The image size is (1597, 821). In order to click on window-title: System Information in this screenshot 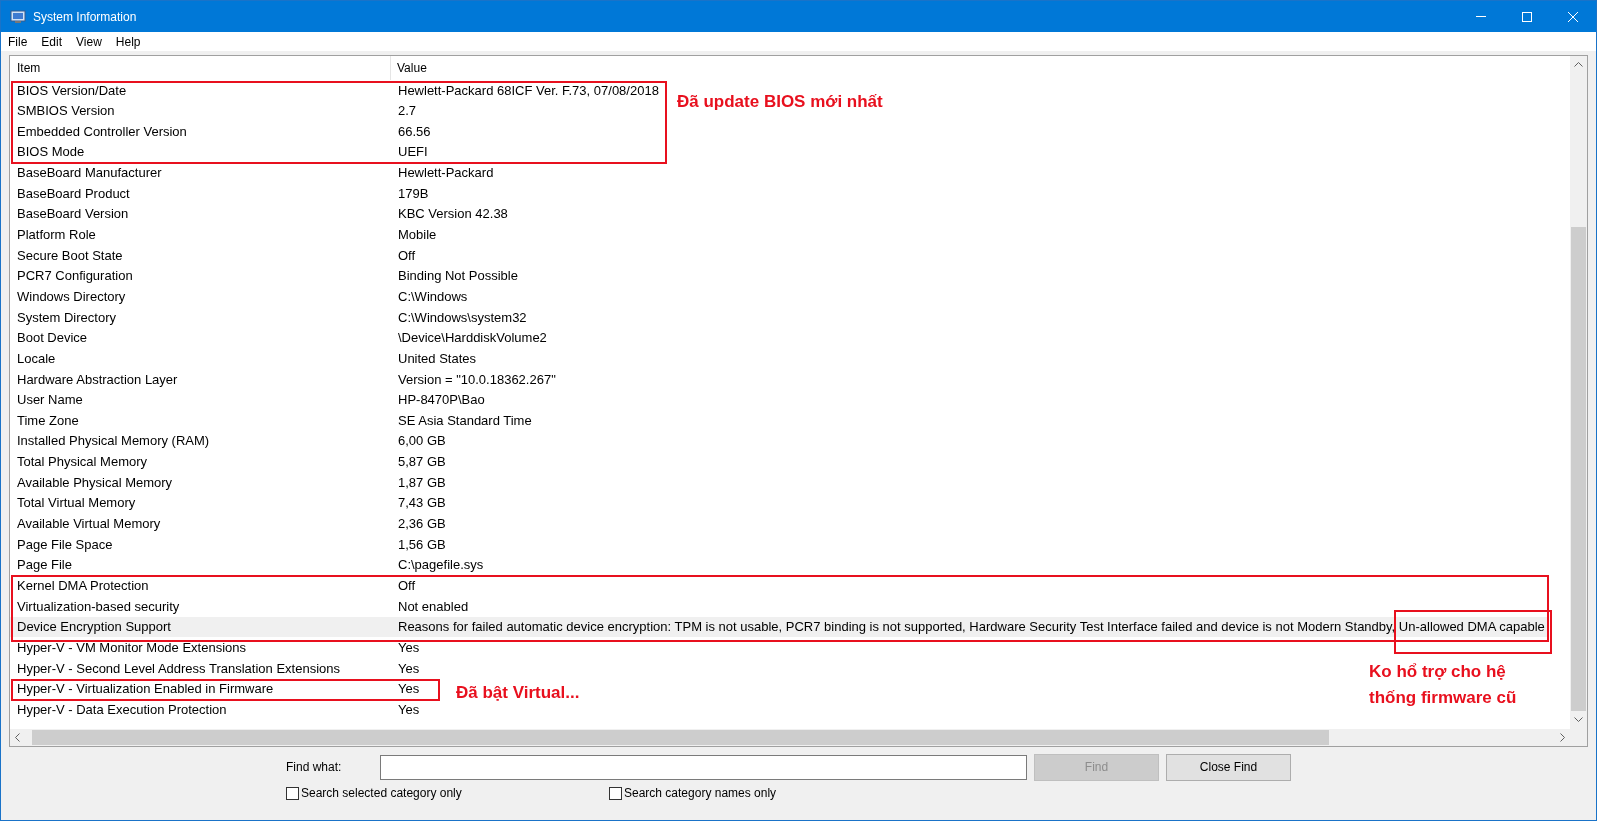, I will do `click(85, 17)`.